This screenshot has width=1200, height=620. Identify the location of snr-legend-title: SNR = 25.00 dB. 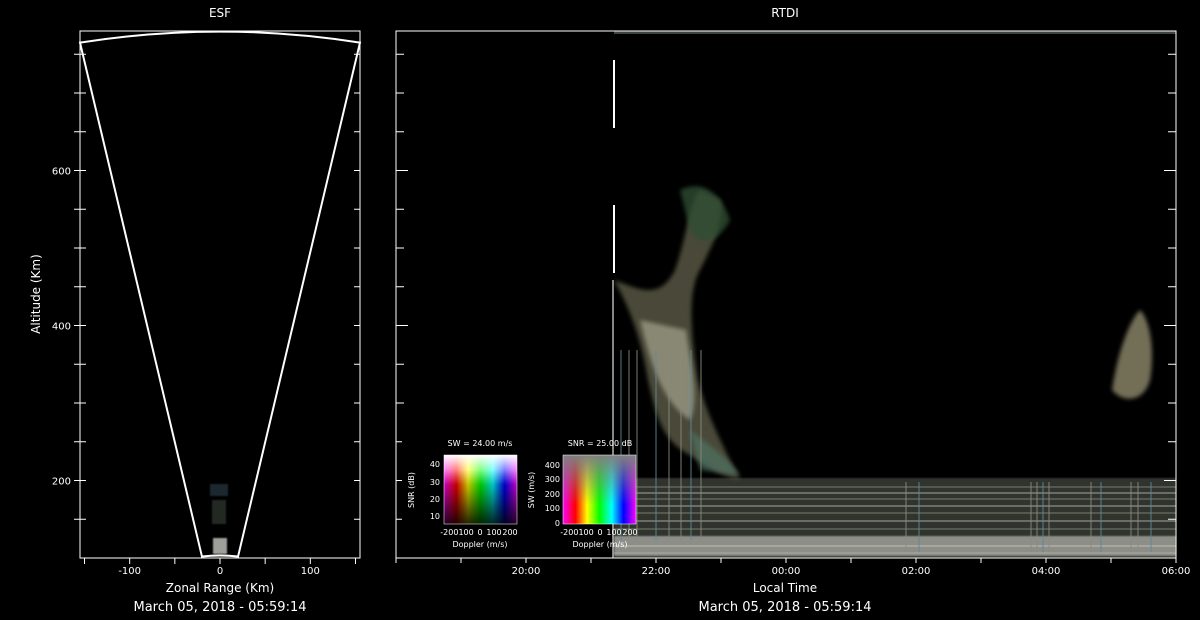
(600, 443).